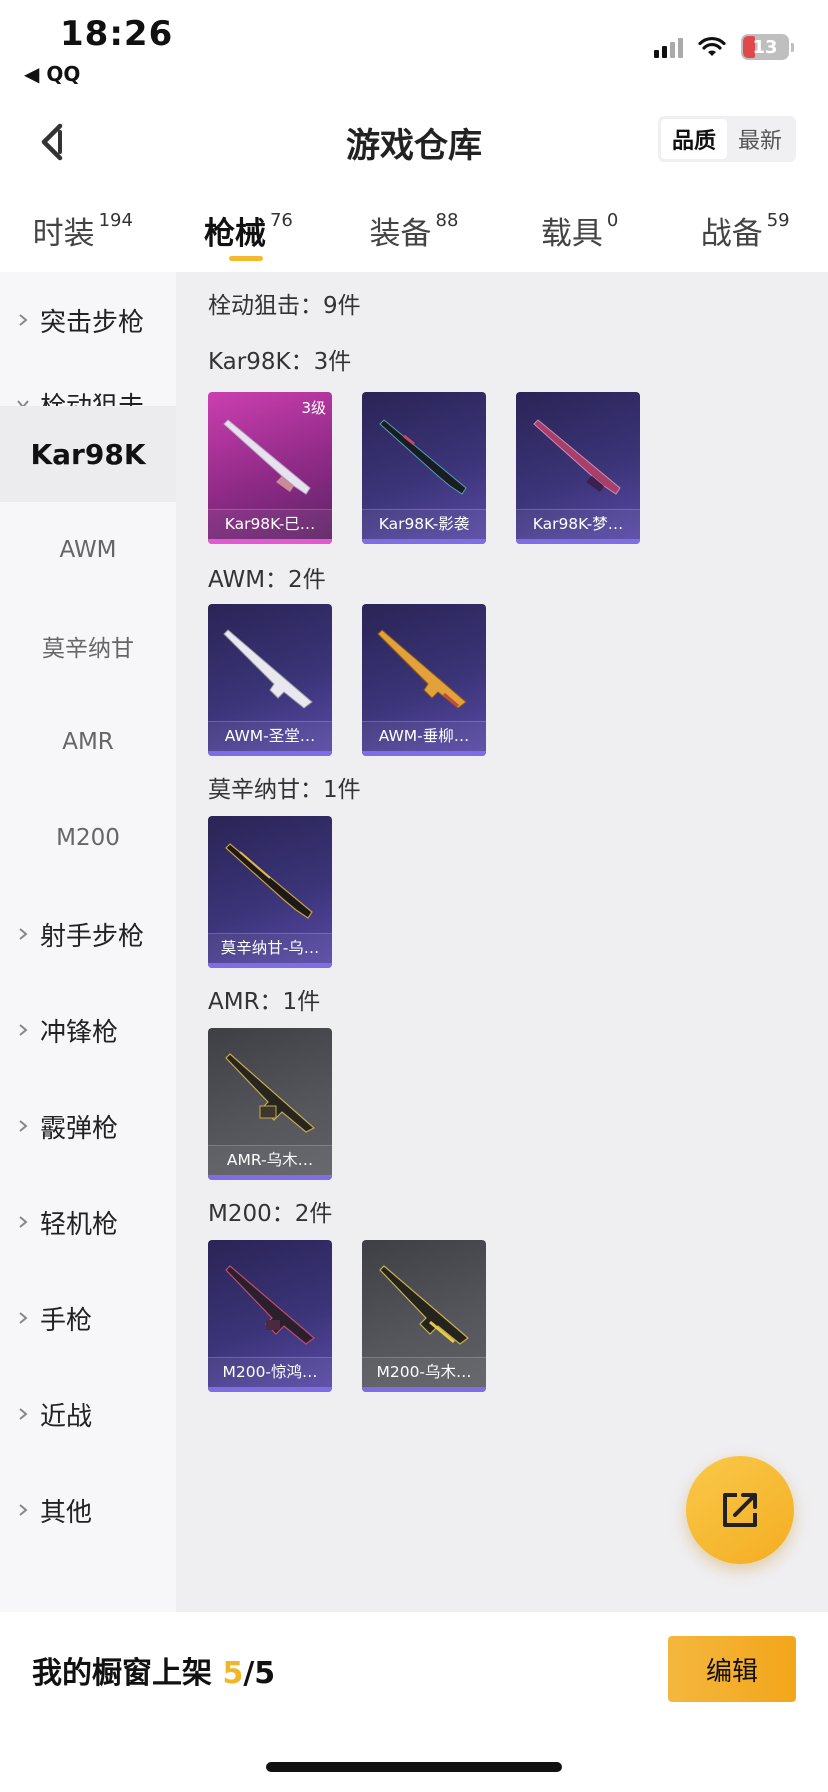 The width and height of the screenshot is (828, 1792). What do you see at coordinates (668, 47) in the screenshot?
I see `cellular-signal-icon` at bounding box center [668, 47].